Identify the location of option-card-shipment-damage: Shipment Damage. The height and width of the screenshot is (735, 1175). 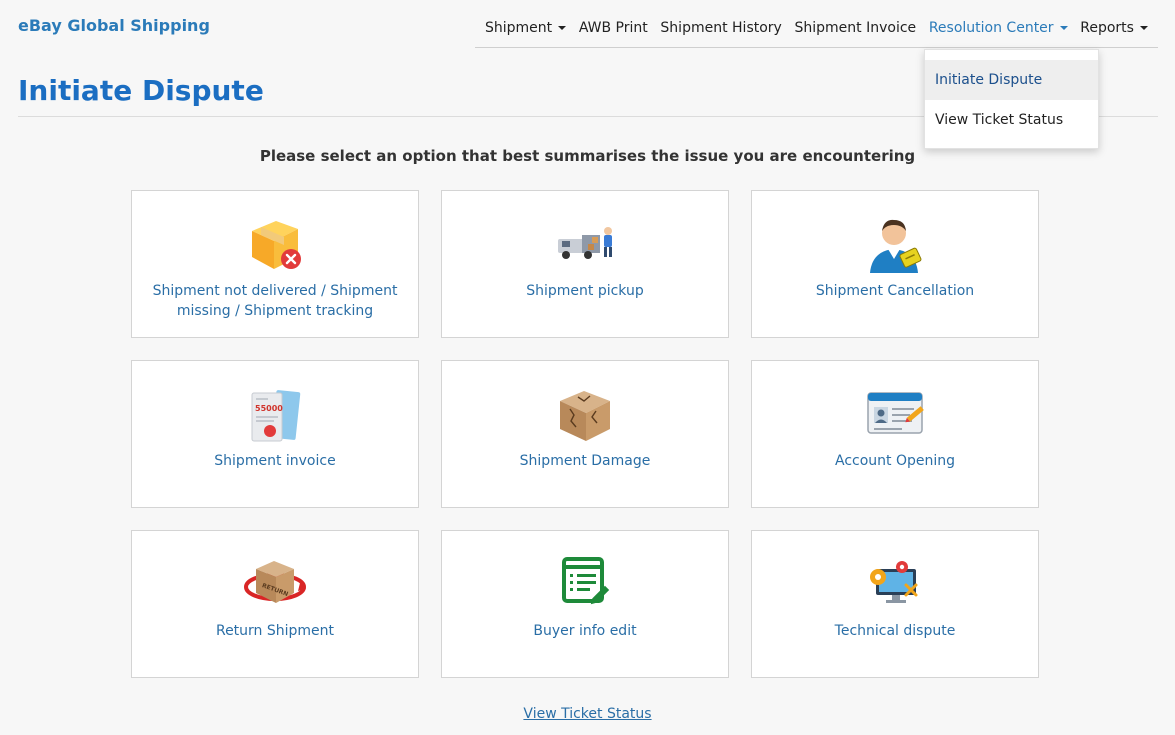
(585, 434).